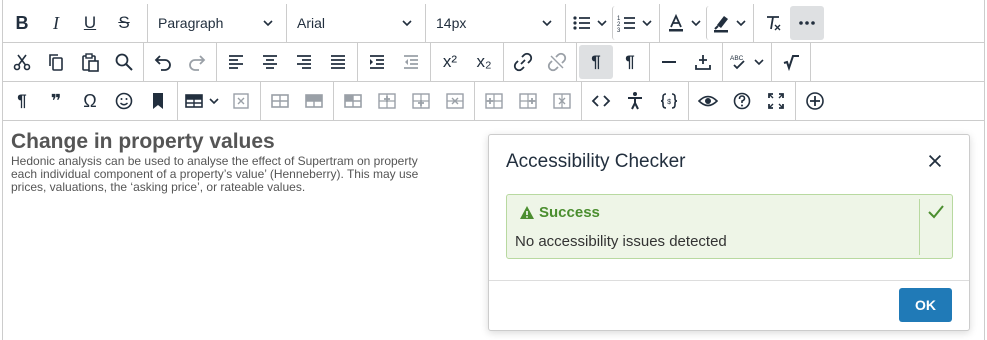 Image resolution: width=987 pixels, height=340 pixels. I want to click on outdent-icon, so click(411, 62).